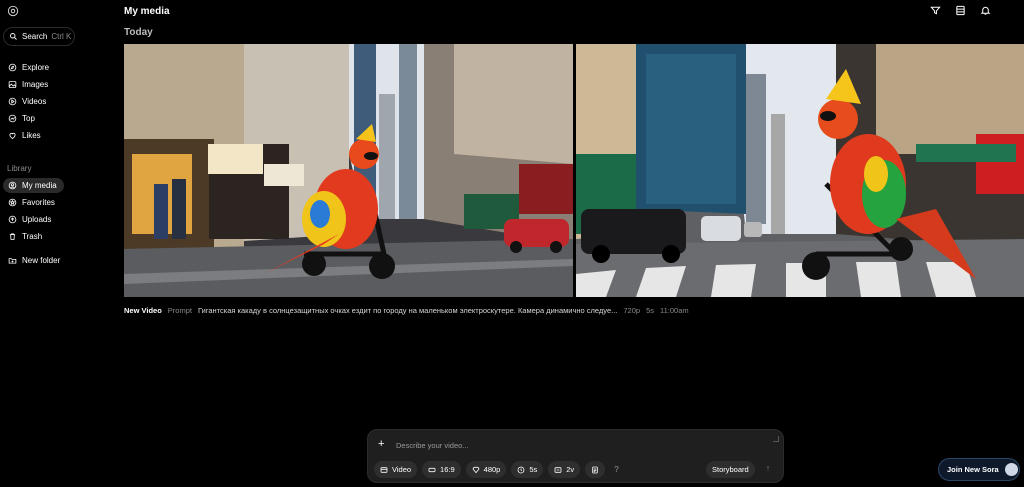  What do you see at coordinates (632, 310) in the screenshot?
I see `video-resolution: 720p` at bounding box center [632, 310].